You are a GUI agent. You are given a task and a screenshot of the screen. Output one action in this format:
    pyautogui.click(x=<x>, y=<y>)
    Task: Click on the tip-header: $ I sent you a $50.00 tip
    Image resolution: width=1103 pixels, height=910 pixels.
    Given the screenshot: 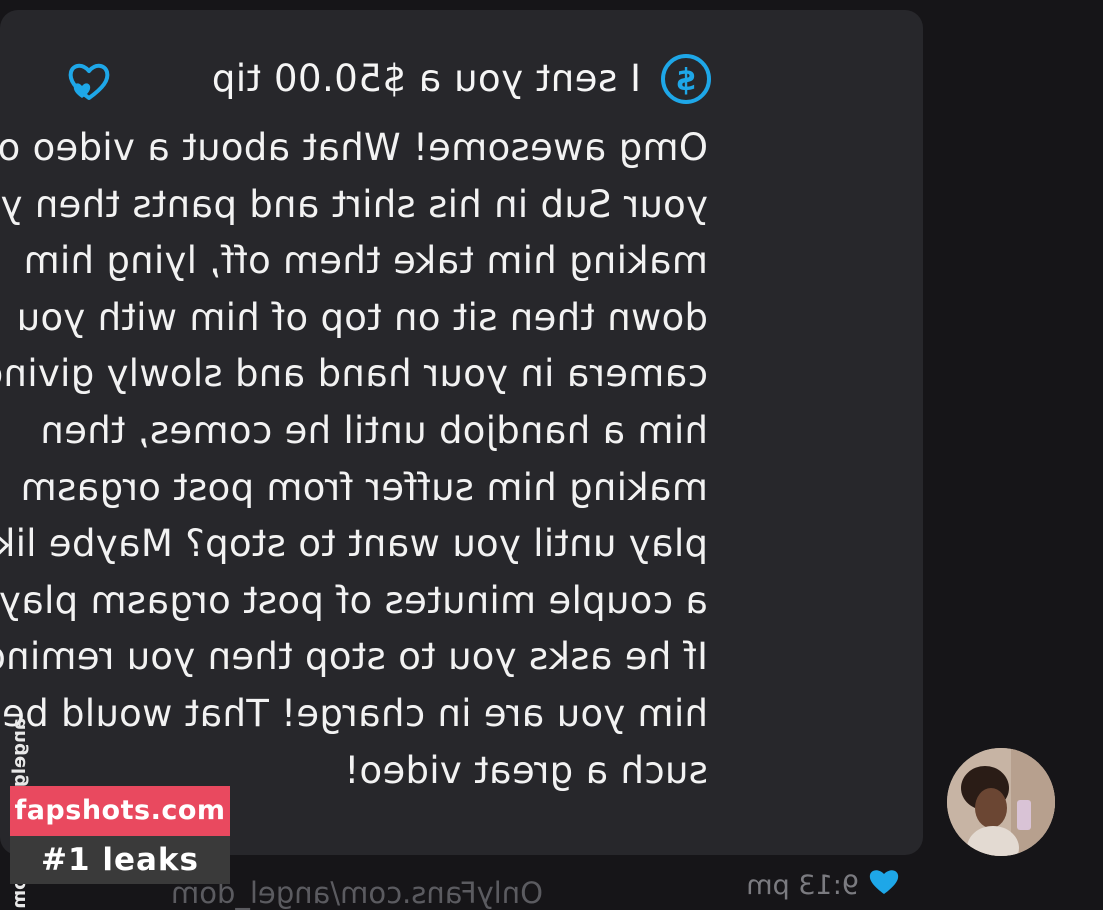 What is the action you would take?
    pyautogui.click(x=373, y=82)
    